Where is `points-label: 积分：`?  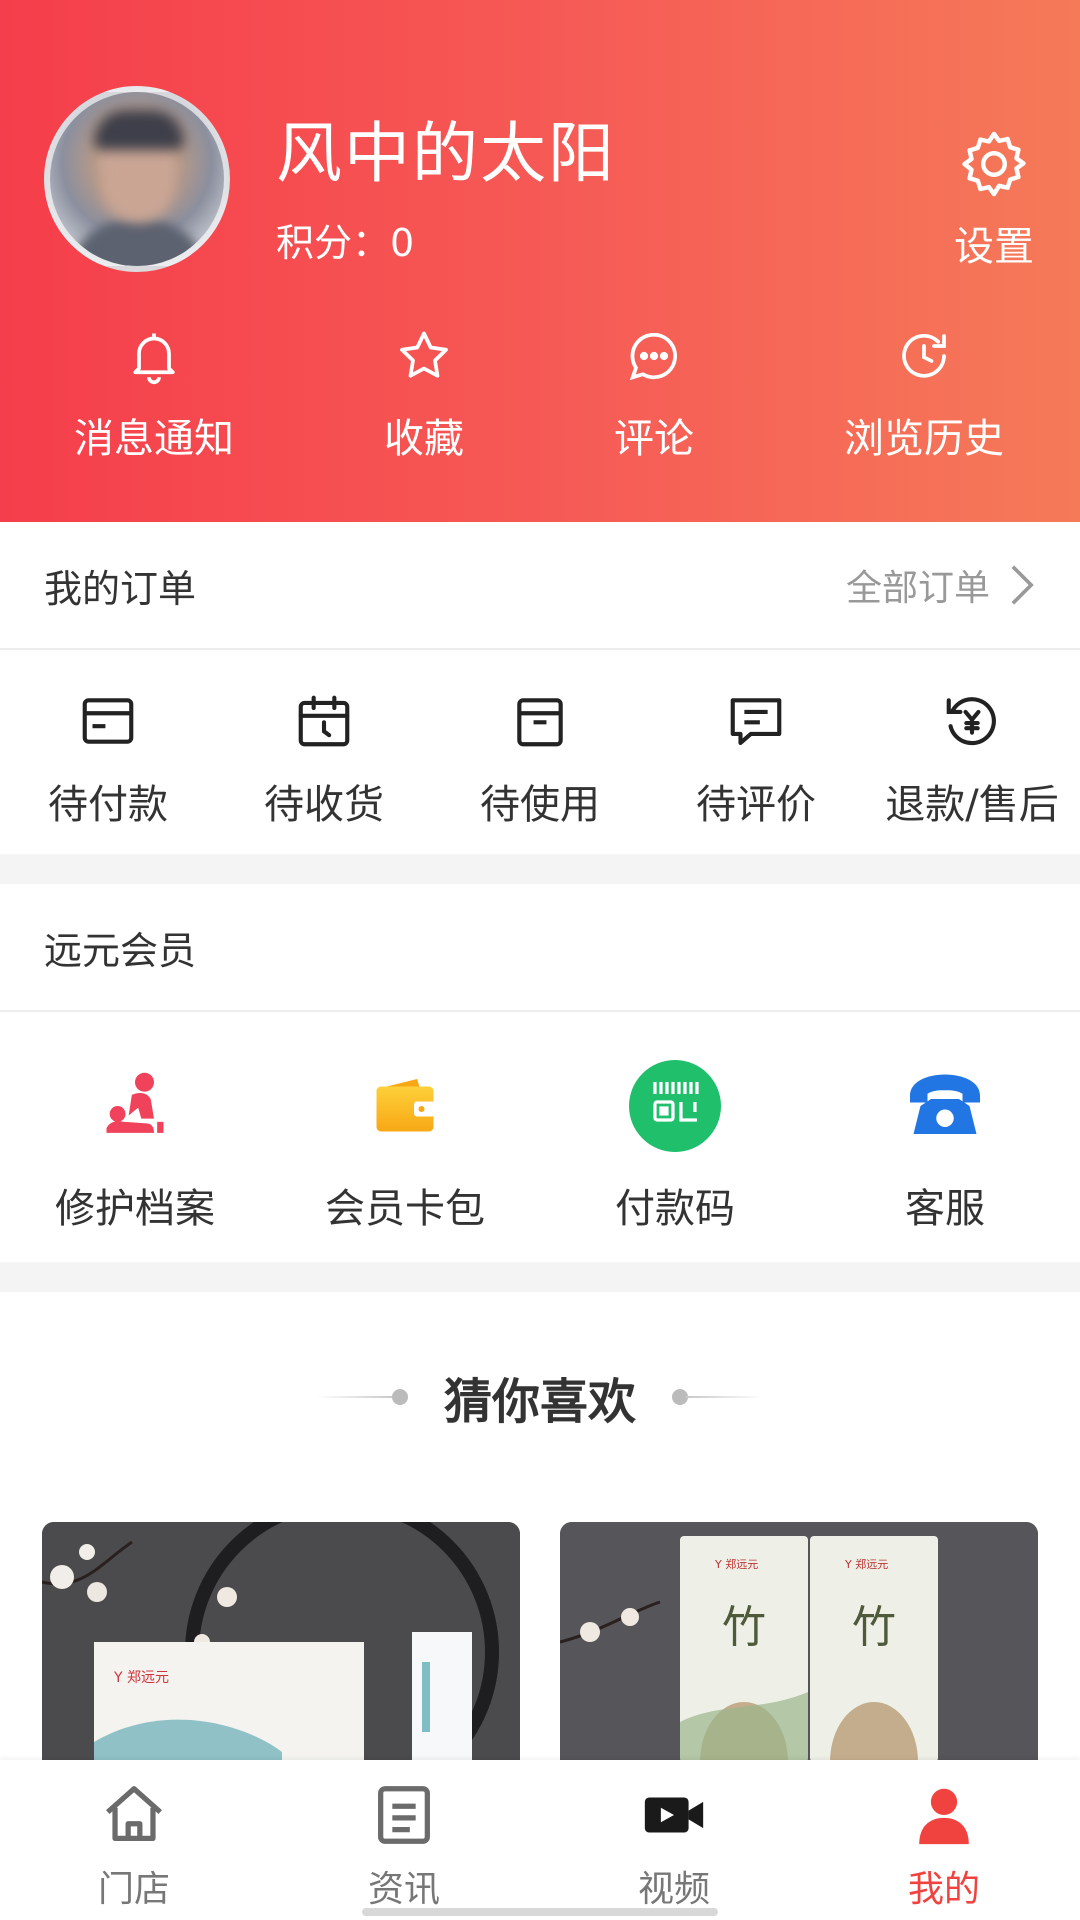 points-label: 积分： is located at coordinates (333, 243).